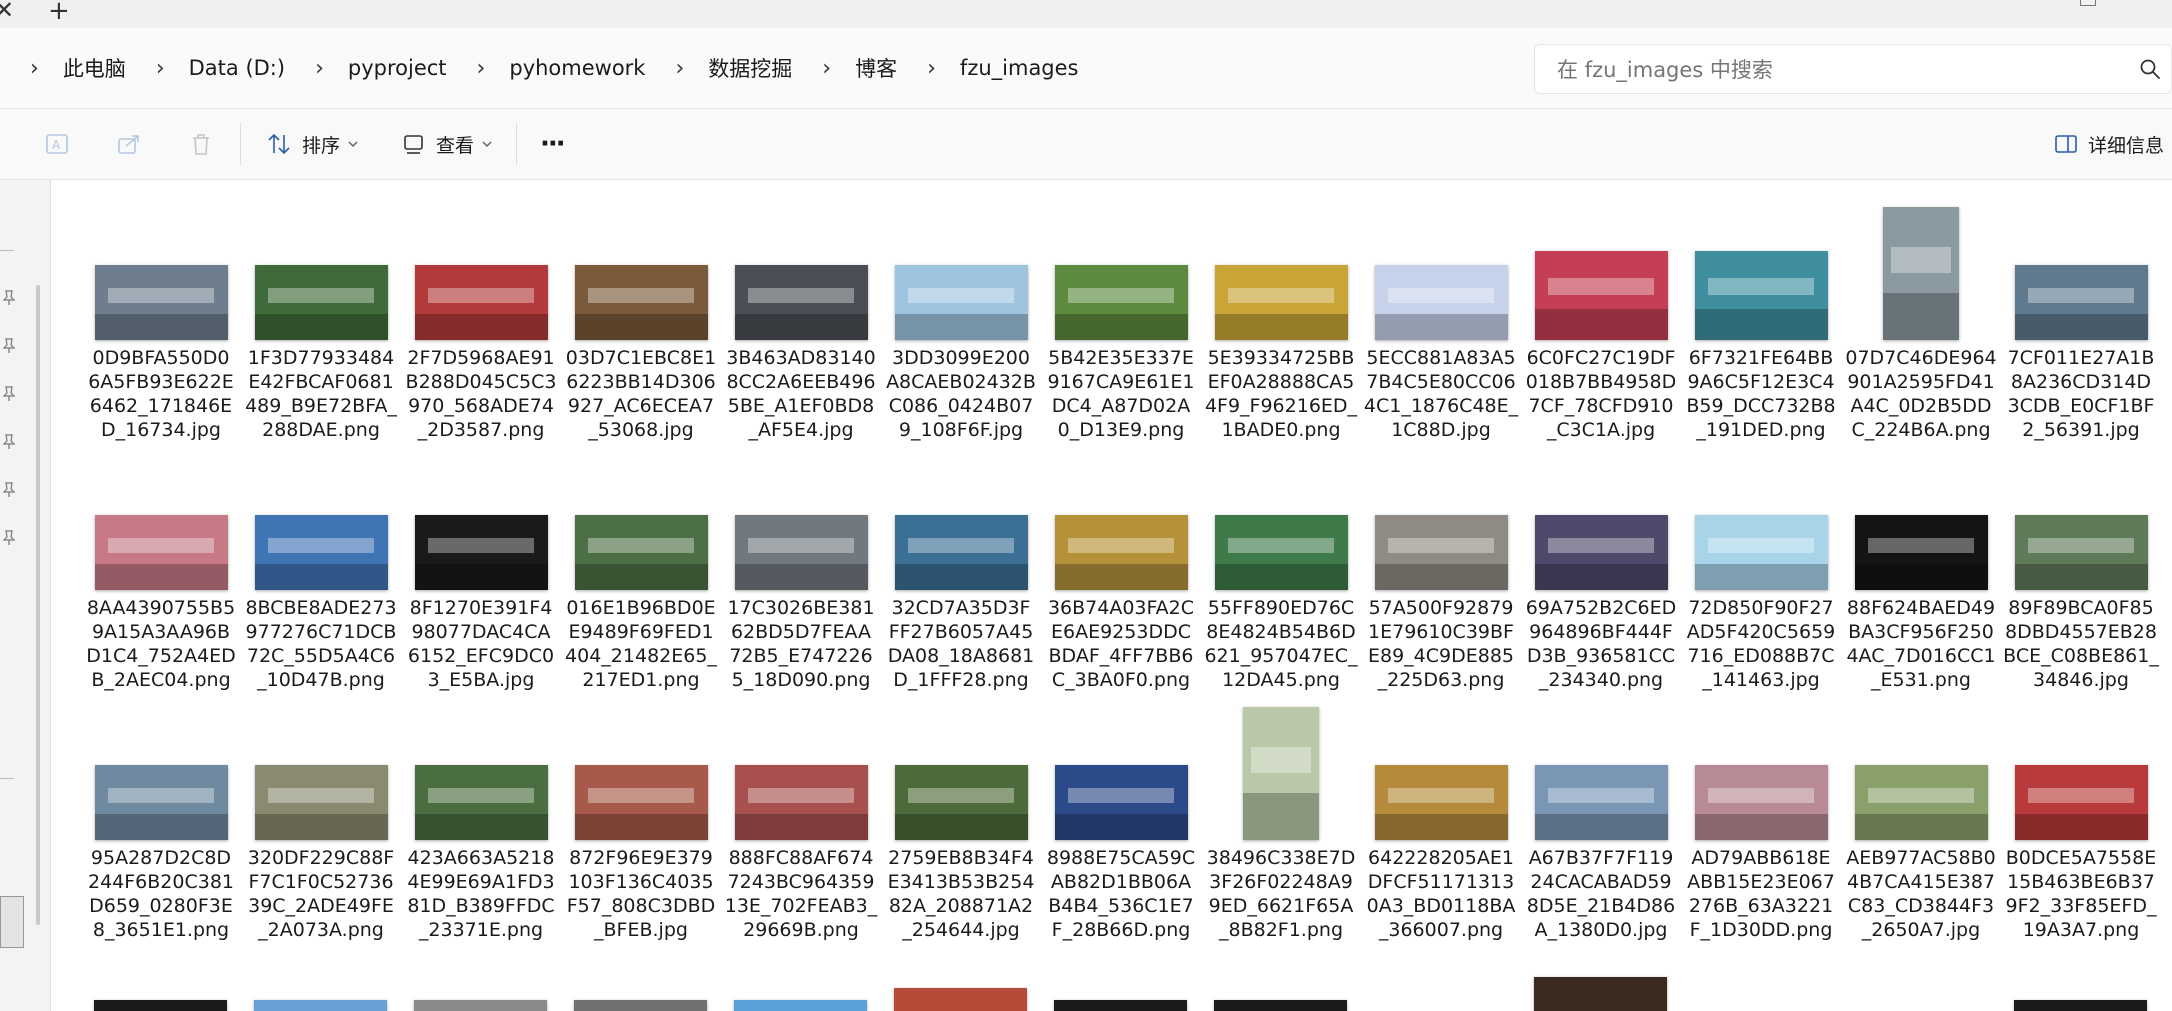 The height and width of the screenshot is (1011, 2172). What do you see at coordinates (312, 144) in the screenshot?
I see `sort-button: 排序` at bounding box center [312, 144].